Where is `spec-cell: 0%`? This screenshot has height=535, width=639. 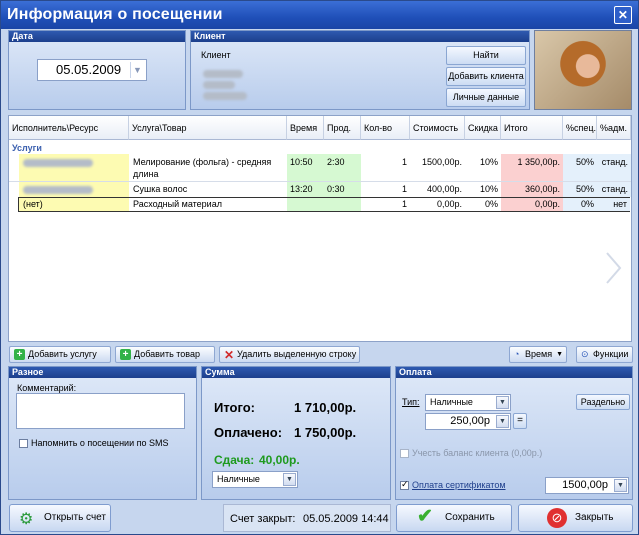
spec-cell: 0% is located at coordinates (580, 204).